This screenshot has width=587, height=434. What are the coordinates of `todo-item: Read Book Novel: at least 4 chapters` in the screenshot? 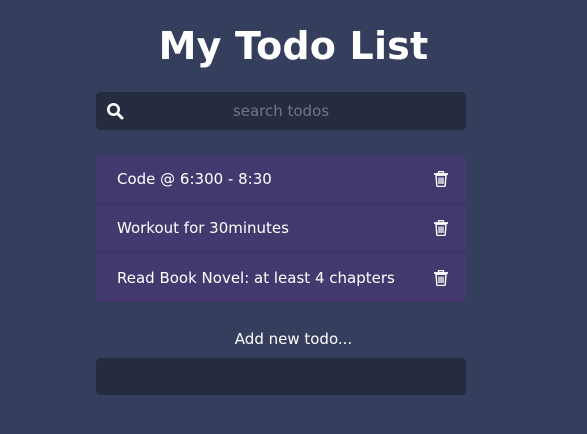 It's located at (281, 277).